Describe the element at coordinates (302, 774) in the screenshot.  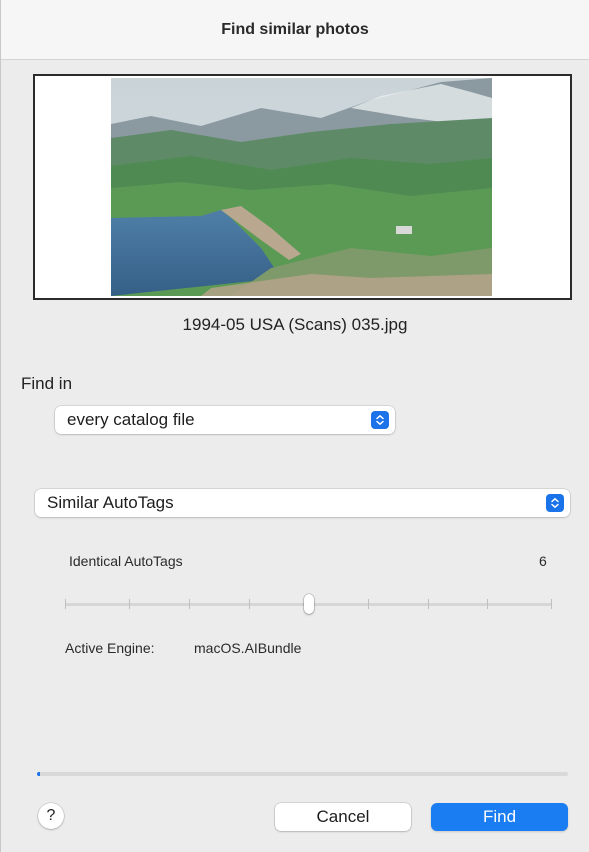
I see `progress-bar` at that location.